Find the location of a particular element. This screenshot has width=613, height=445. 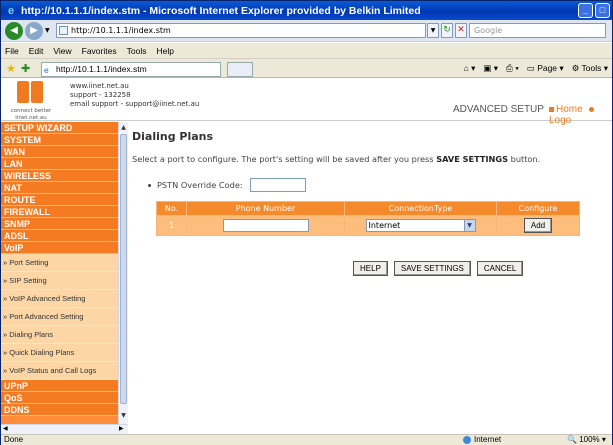

scroll-left-icon: ◀ is located at coordinates (5, 428).